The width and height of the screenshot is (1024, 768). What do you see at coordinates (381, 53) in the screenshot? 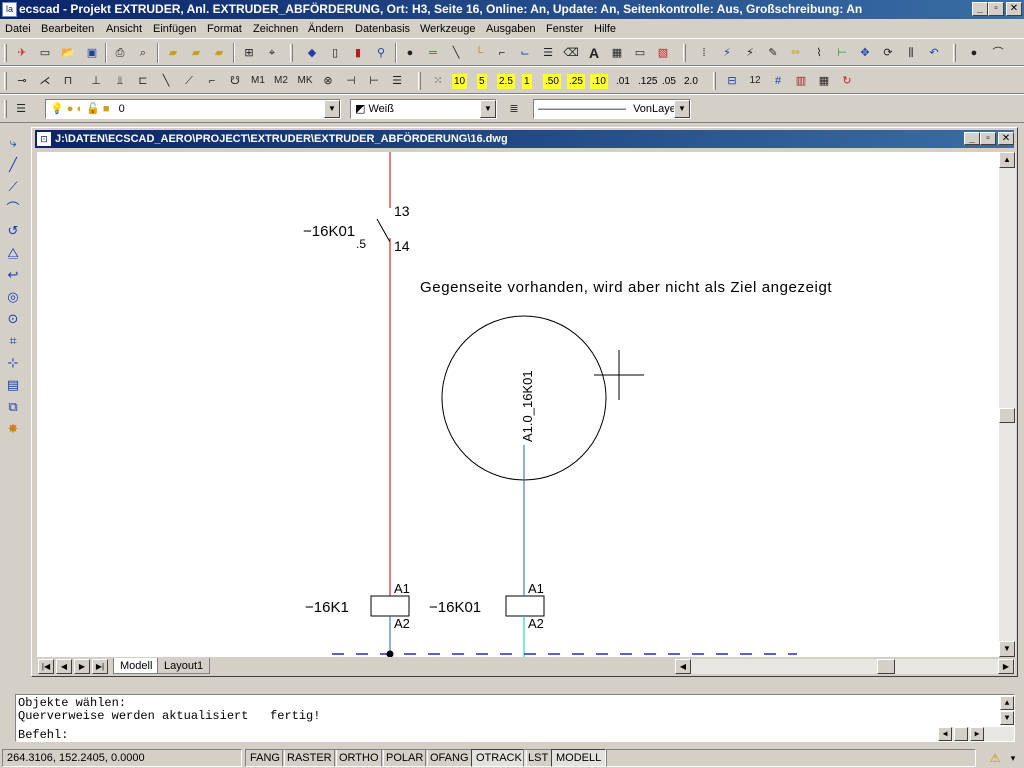
I see `search-icon: ⚲` at bounding box center [381, 53].